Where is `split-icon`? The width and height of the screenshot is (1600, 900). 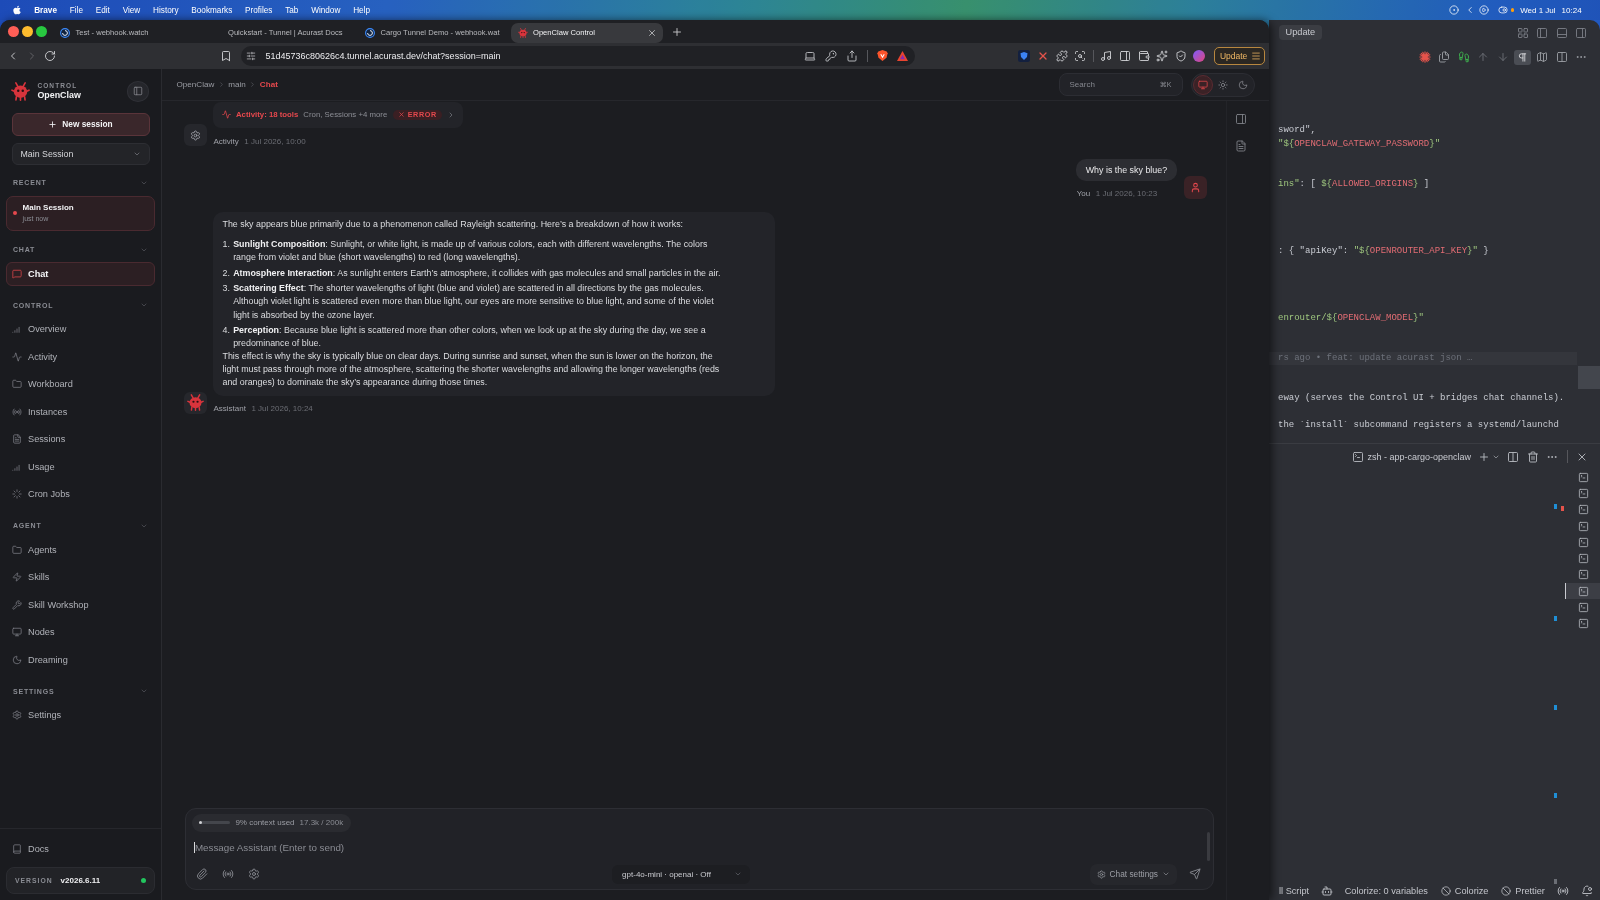 split-icon is located at coordinates (1513, 456).